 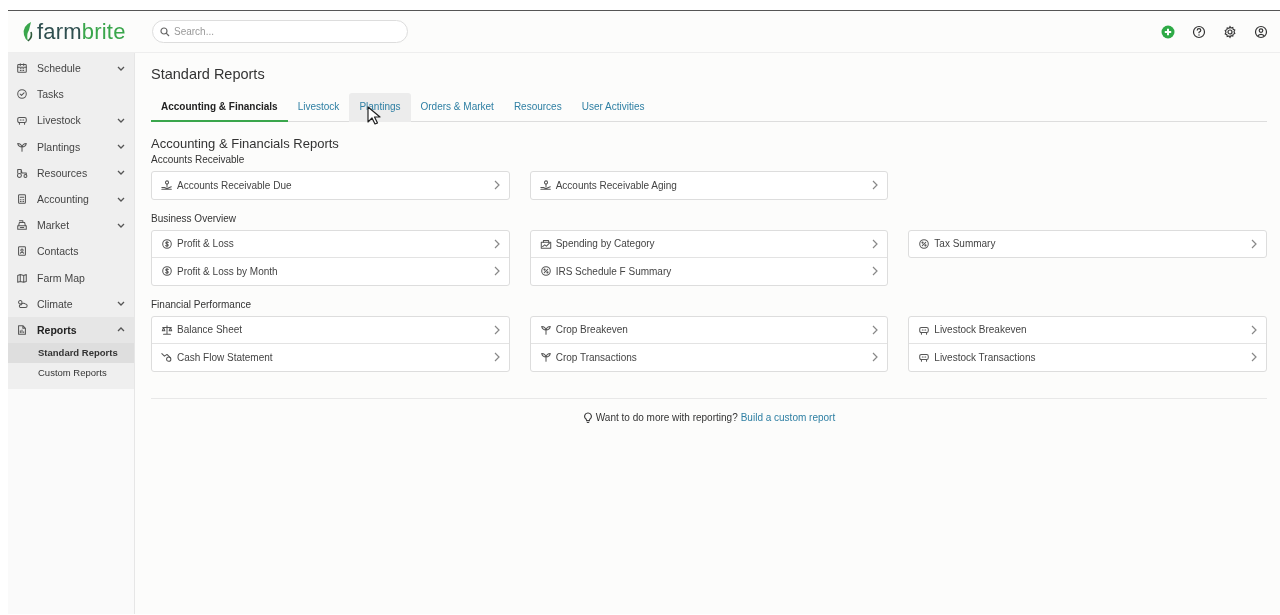 What do you see at coordinates (545, 243) in the screenshot?
I see `chart-box-icon` at bounding box center [545, 243].